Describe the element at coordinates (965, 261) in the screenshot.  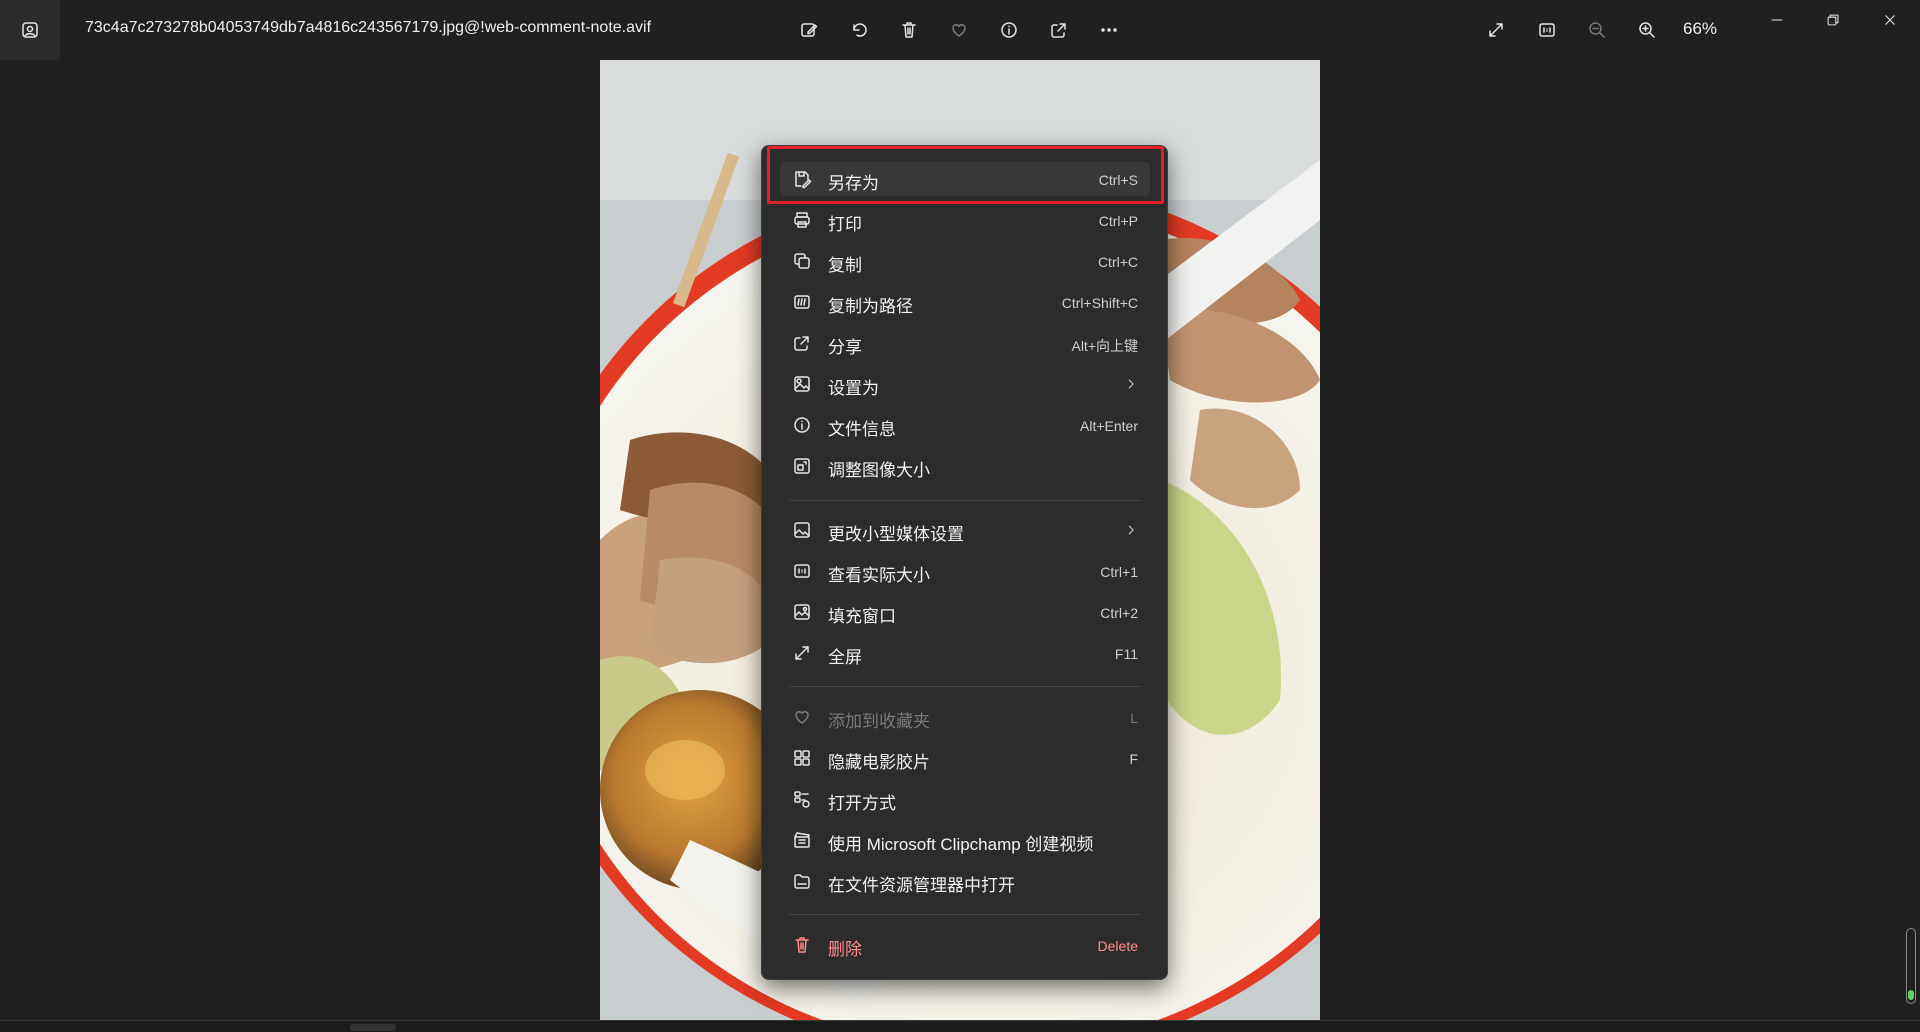
I see `menu-item-copy: 复制 Ctrl+C` at that location.